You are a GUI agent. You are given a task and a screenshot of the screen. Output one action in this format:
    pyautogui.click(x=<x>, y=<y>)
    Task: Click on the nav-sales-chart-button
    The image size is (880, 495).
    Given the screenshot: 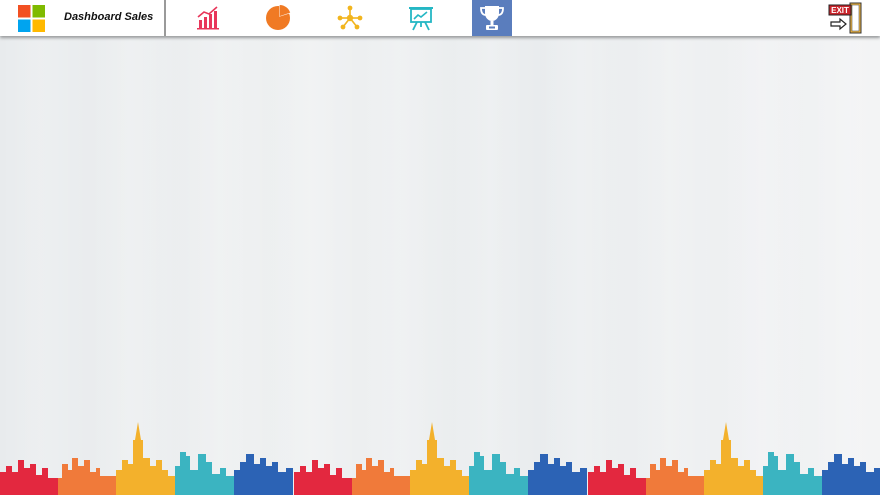 What is the action you would take?
    pyautogui.click(x=208, y=18)
    